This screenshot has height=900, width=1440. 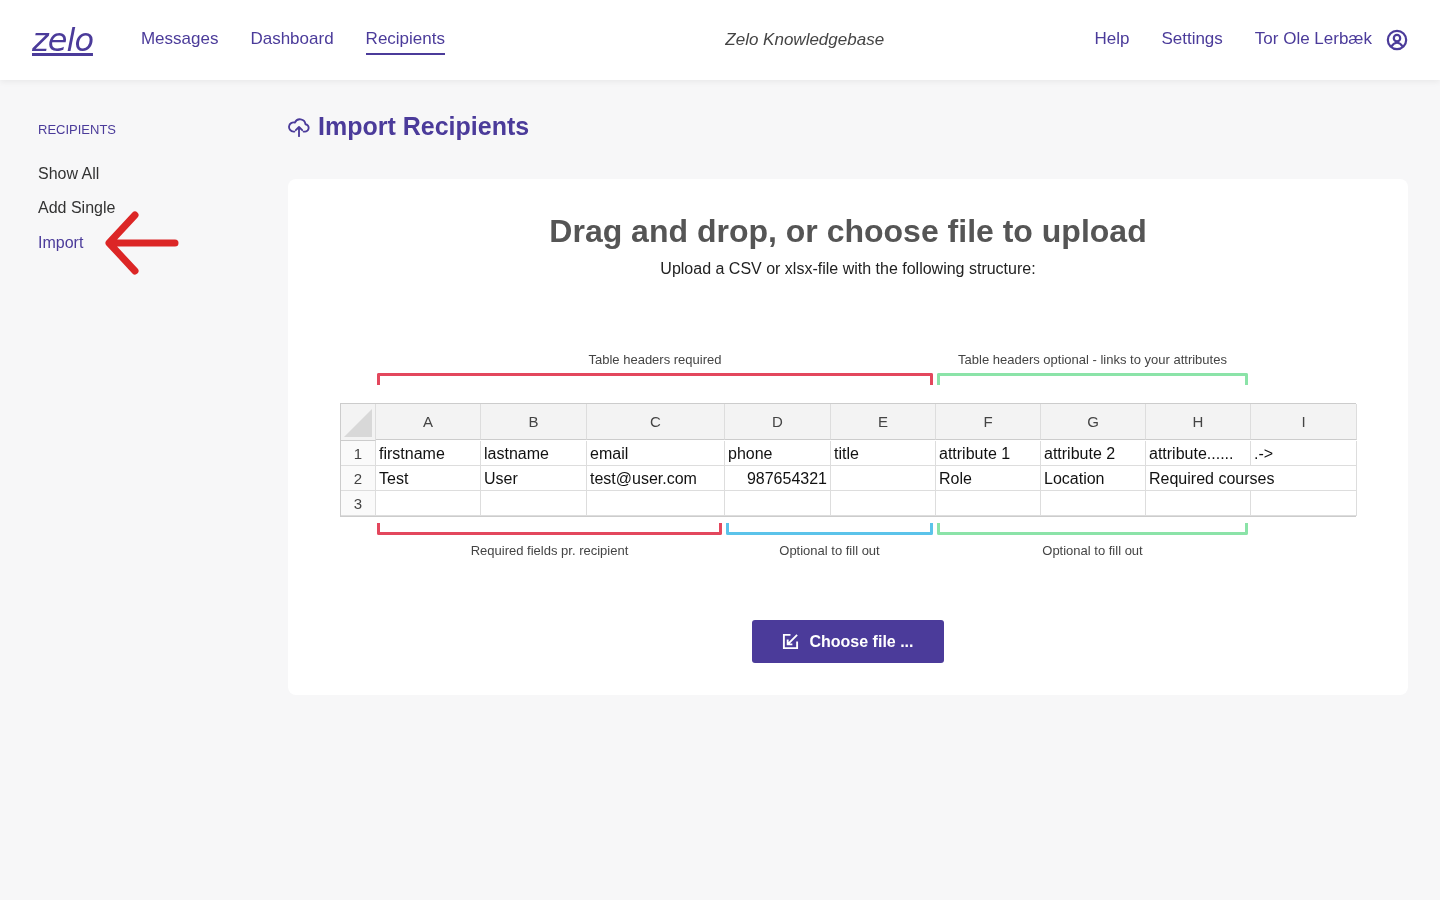 I want to click on logo: zelo, so click(x=62, y=40).